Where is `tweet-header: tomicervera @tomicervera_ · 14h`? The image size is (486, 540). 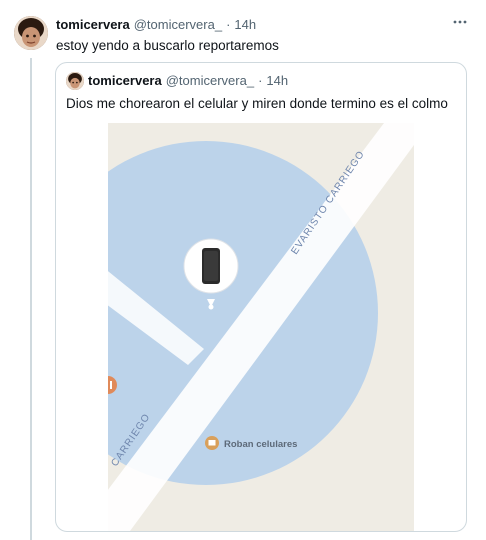 tweet-header: tomicervera @tomicervera_ · 14h is located at coordinates (156, 24).